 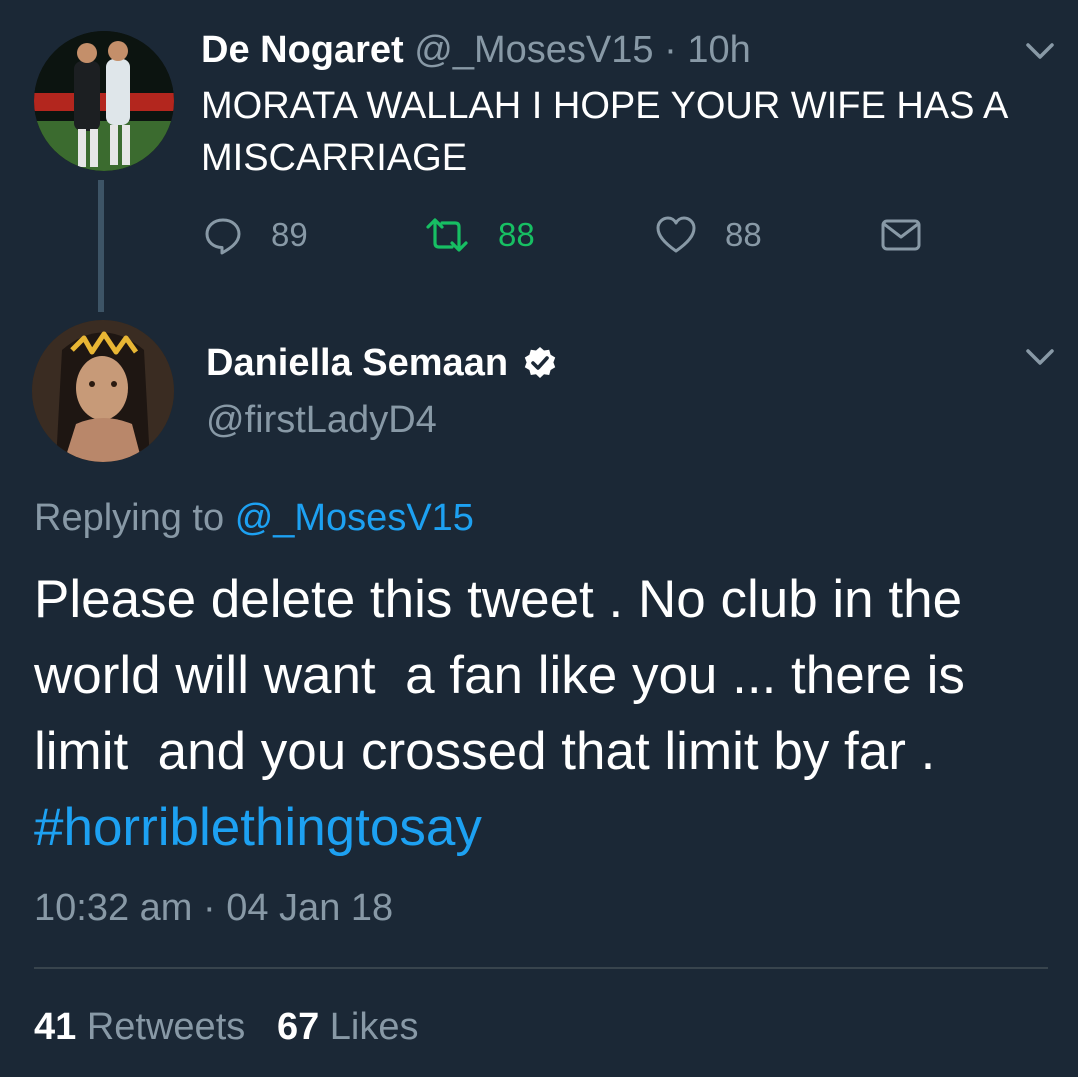 What do you see at coordinates (374, 1027) in the screenshot?
I see `likes-label: Likes` at bounding box center [374, 1027].